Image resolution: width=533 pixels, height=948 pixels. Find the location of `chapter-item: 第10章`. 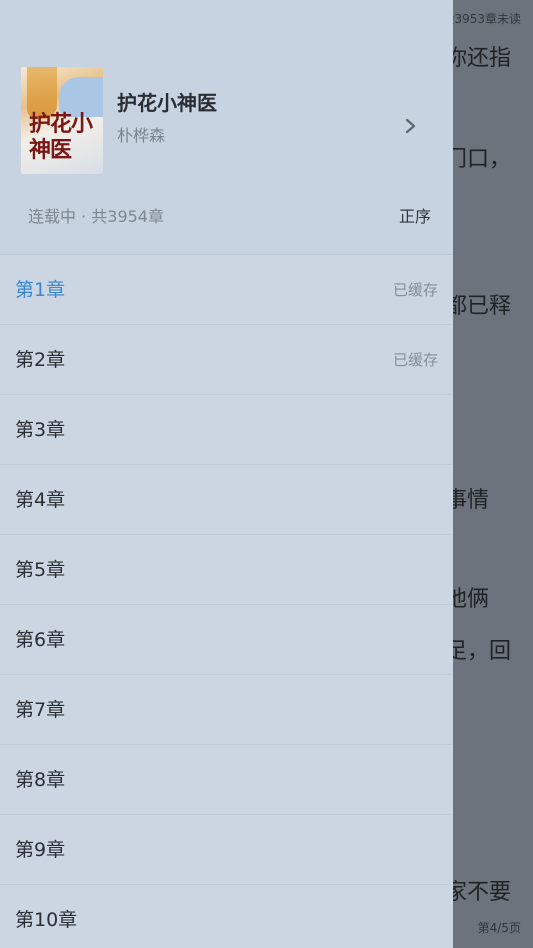

chapter-item: 第10章 is located at coordinates (226, 916).